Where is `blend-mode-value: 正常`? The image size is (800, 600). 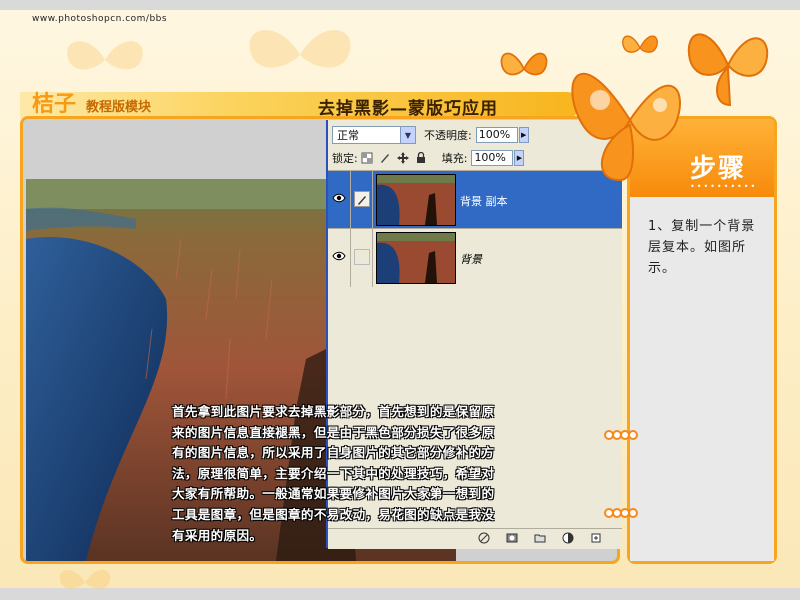
blend-mode-value: 正常 is located at coordinates (348, 135).